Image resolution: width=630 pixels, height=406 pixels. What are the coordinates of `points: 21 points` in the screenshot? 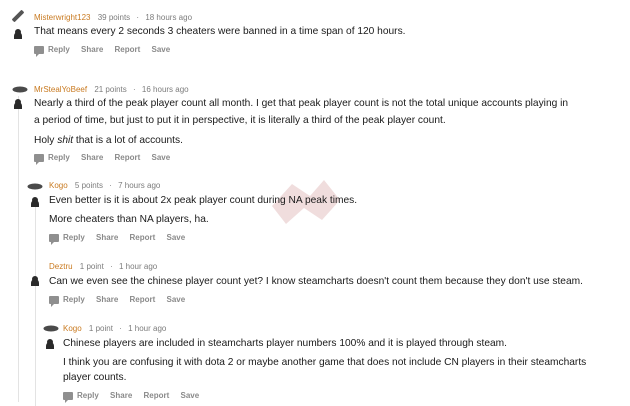 It's located at (110, 89).